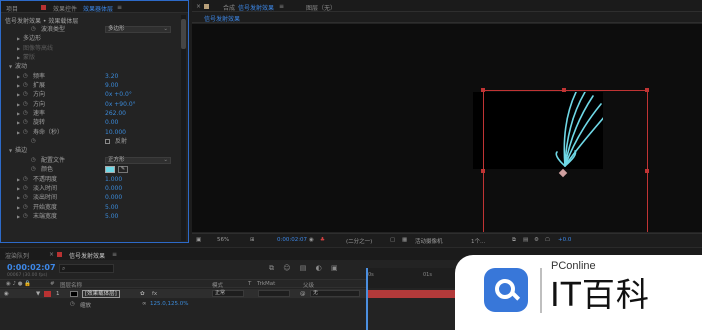 This screenshot has height=330, width=702. Describe the element at coordinates (547, 240) in the screenshot. I see `flowchart-icon: ☖` at that location.